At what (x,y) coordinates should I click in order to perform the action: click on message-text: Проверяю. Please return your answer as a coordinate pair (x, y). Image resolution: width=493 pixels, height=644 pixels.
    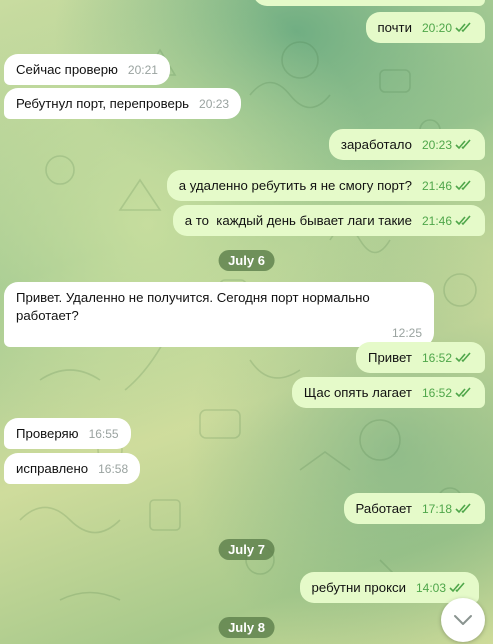
    Looking at the image, I should click on (47, 433).